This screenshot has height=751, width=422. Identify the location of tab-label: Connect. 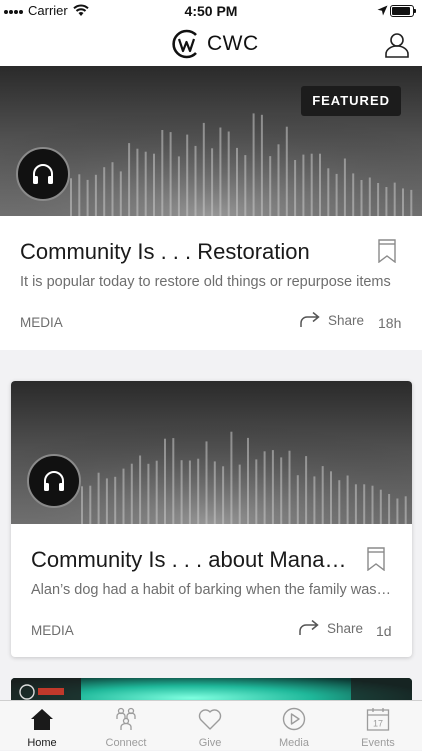
(126, 743).